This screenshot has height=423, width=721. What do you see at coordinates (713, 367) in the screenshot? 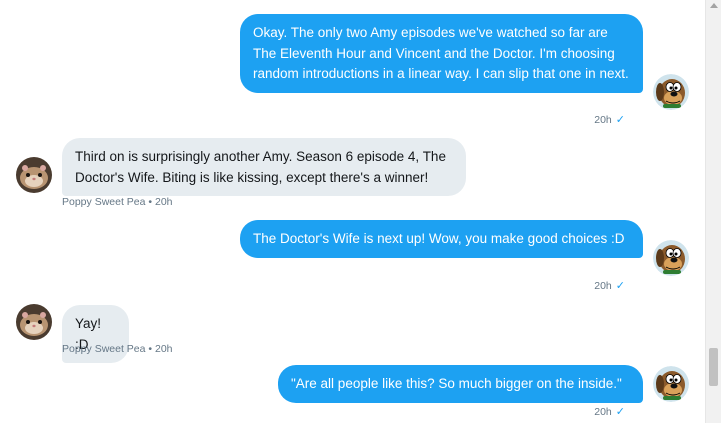
I see `scrollbar-thumb` at bounding box center [713, 367].